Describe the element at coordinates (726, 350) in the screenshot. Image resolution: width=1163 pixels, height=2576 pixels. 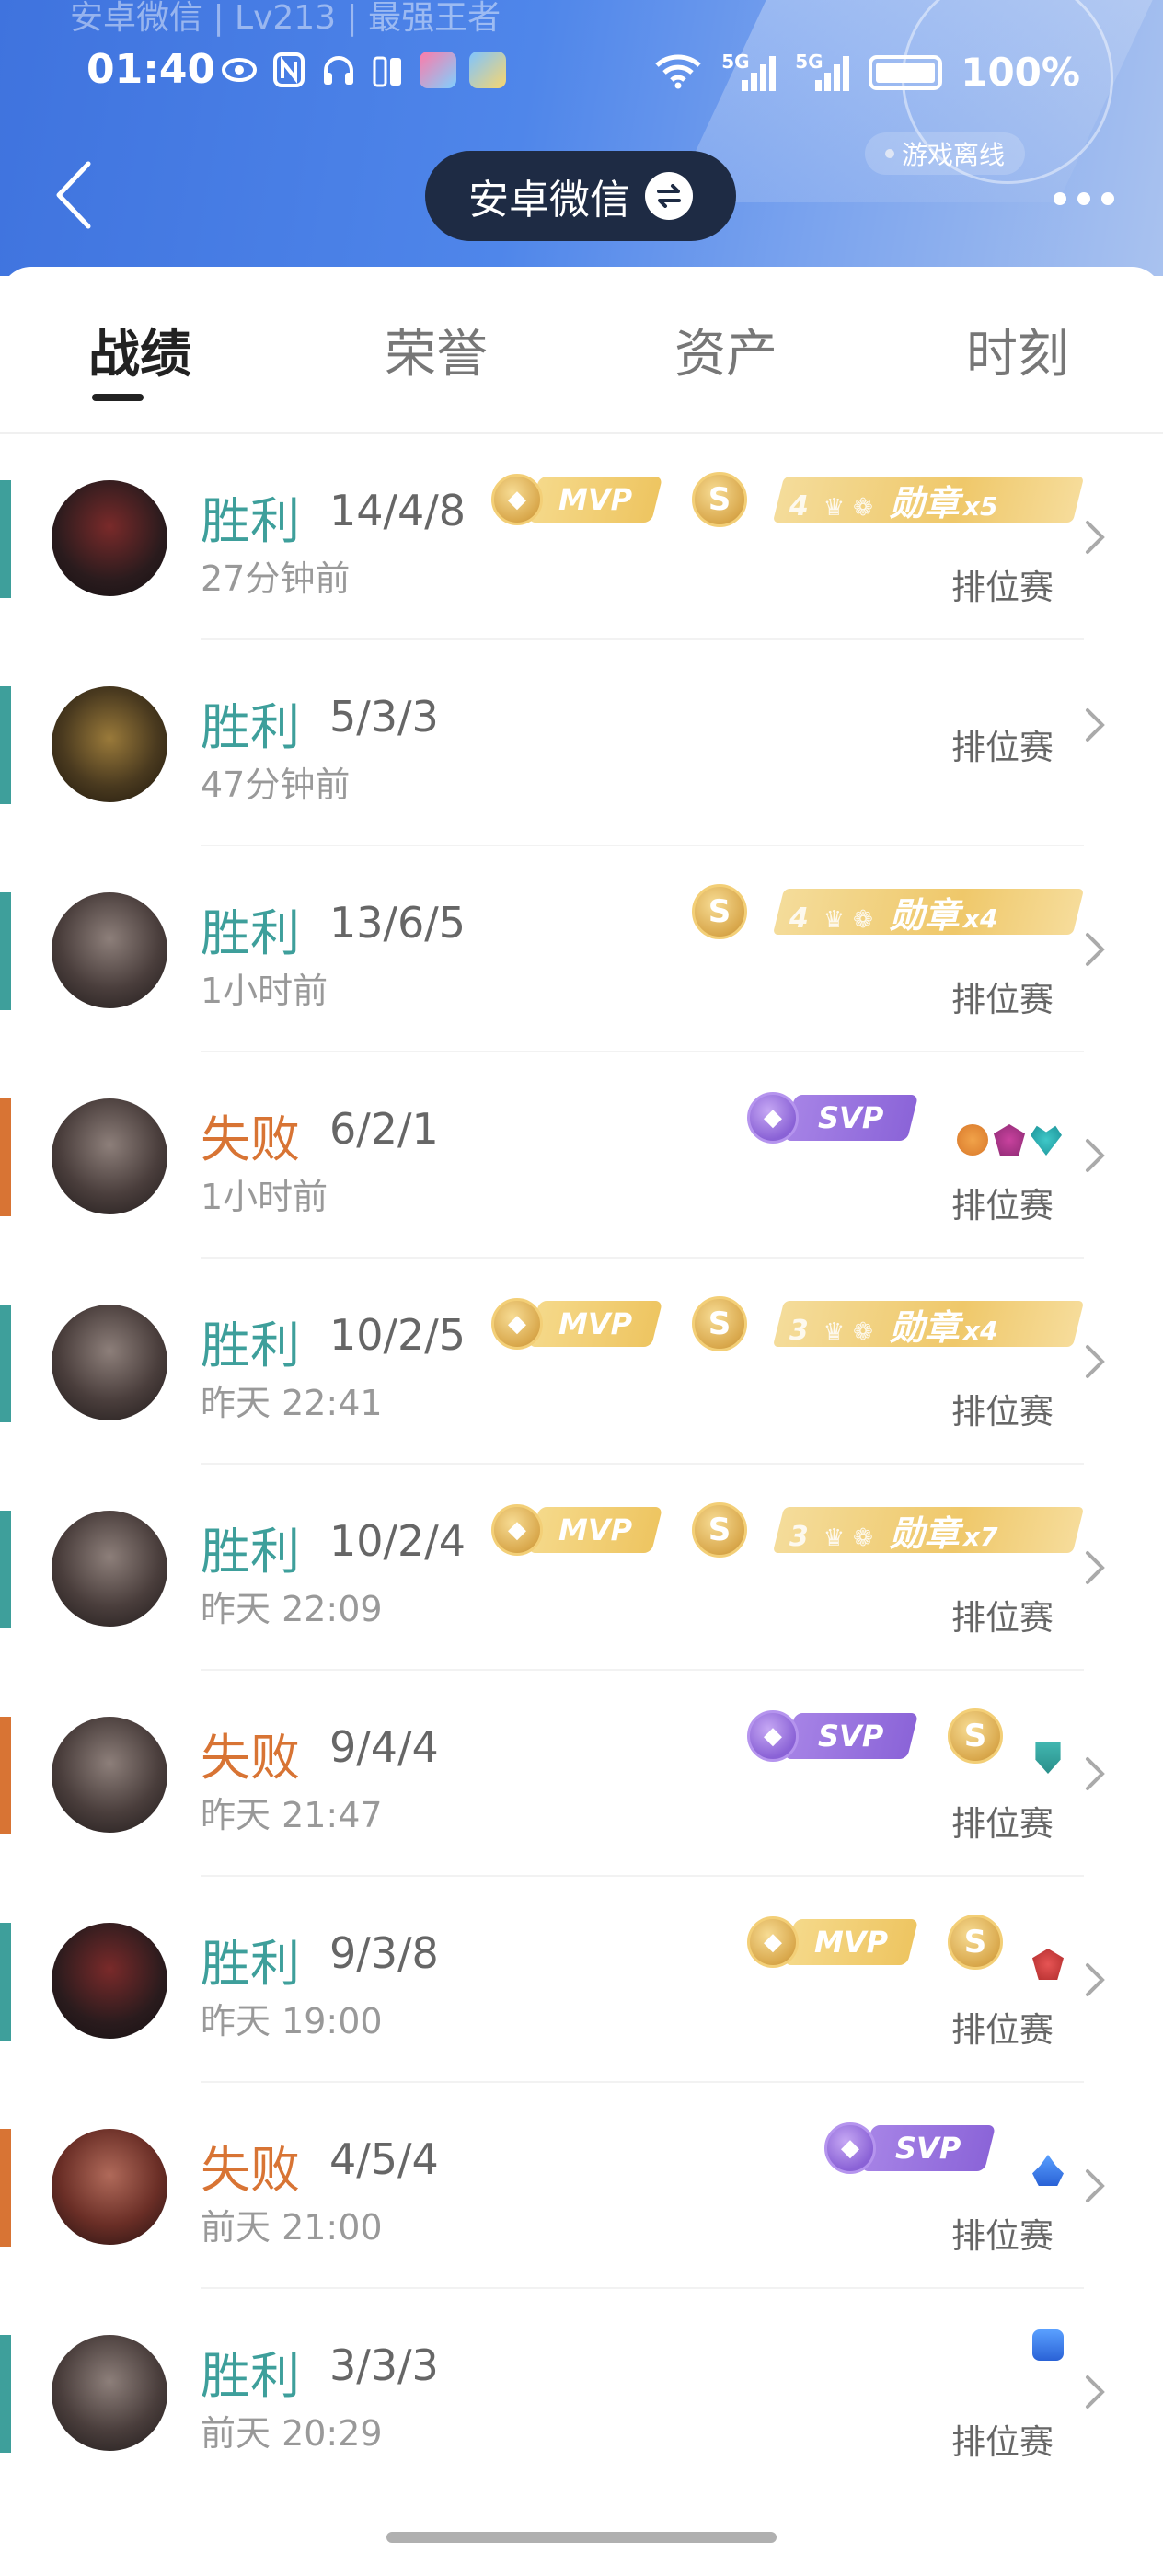
I see `tab-assets: 资产` at that location.